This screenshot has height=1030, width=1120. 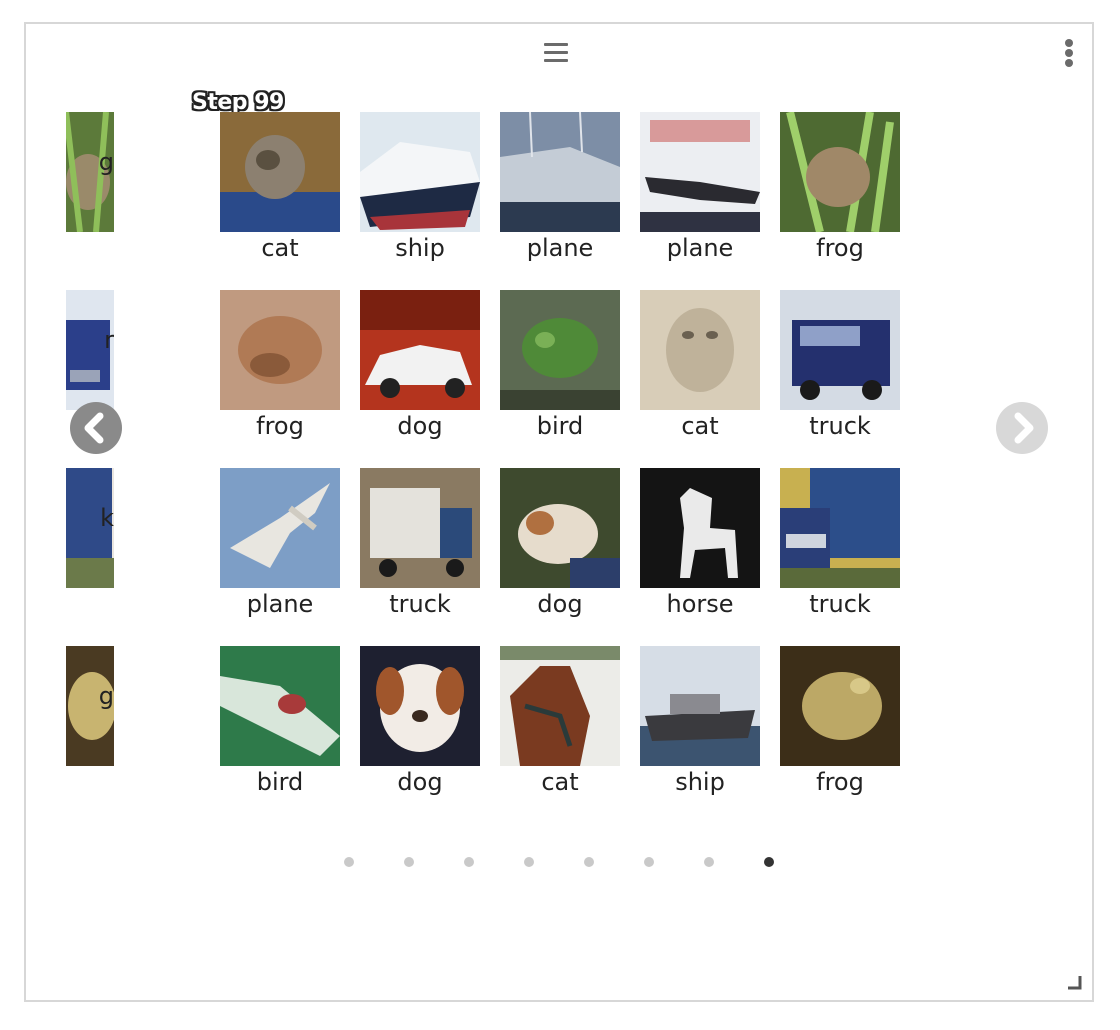 I want to click on pagination-dots, so click(x=559, y=862).